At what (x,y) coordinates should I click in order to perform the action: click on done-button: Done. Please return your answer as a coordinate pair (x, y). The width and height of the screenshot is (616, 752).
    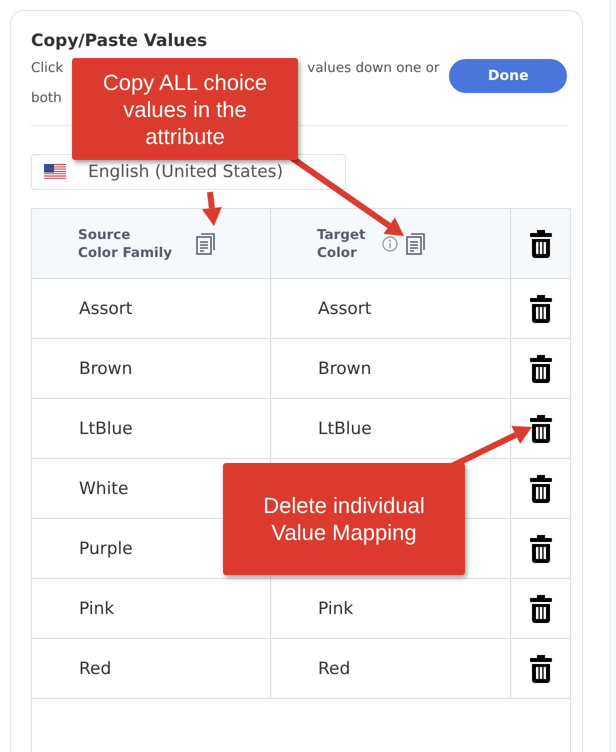
    Looking at the image, I should click on (508, 76).